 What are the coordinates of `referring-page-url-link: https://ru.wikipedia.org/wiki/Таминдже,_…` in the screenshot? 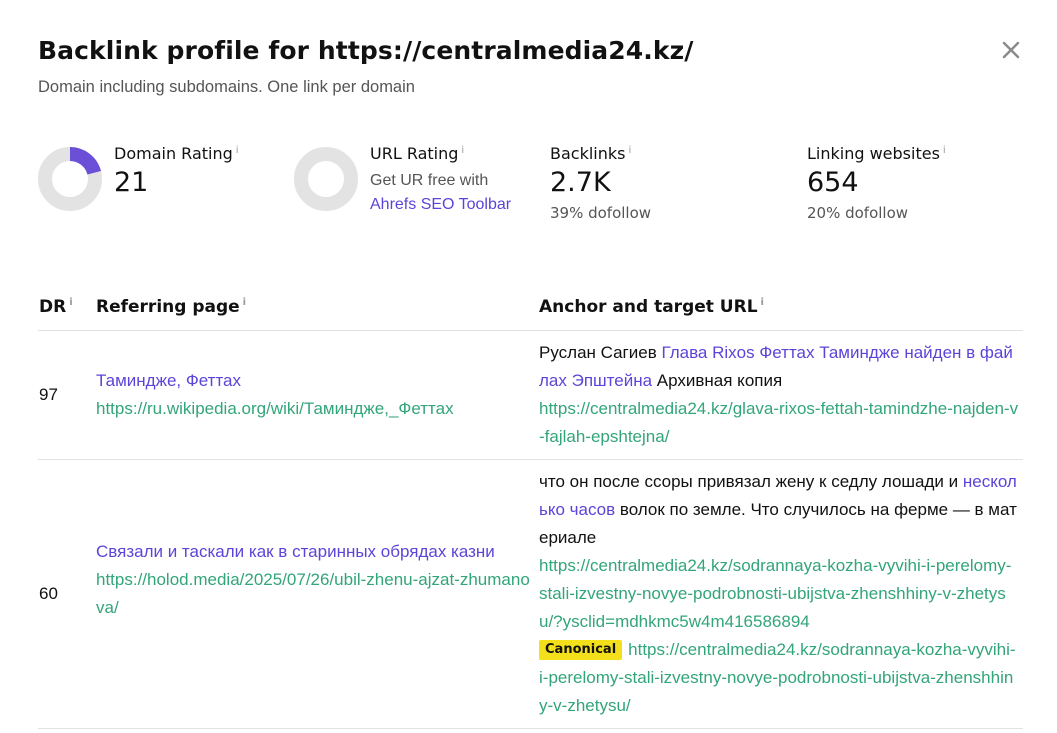 It's located at (275, 408).